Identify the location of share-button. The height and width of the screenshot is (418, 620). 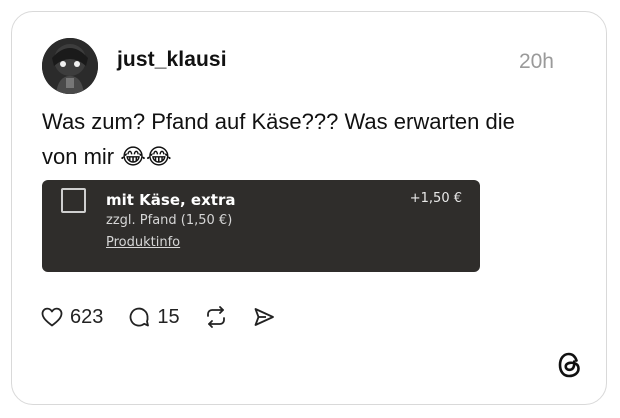
(264, 317).